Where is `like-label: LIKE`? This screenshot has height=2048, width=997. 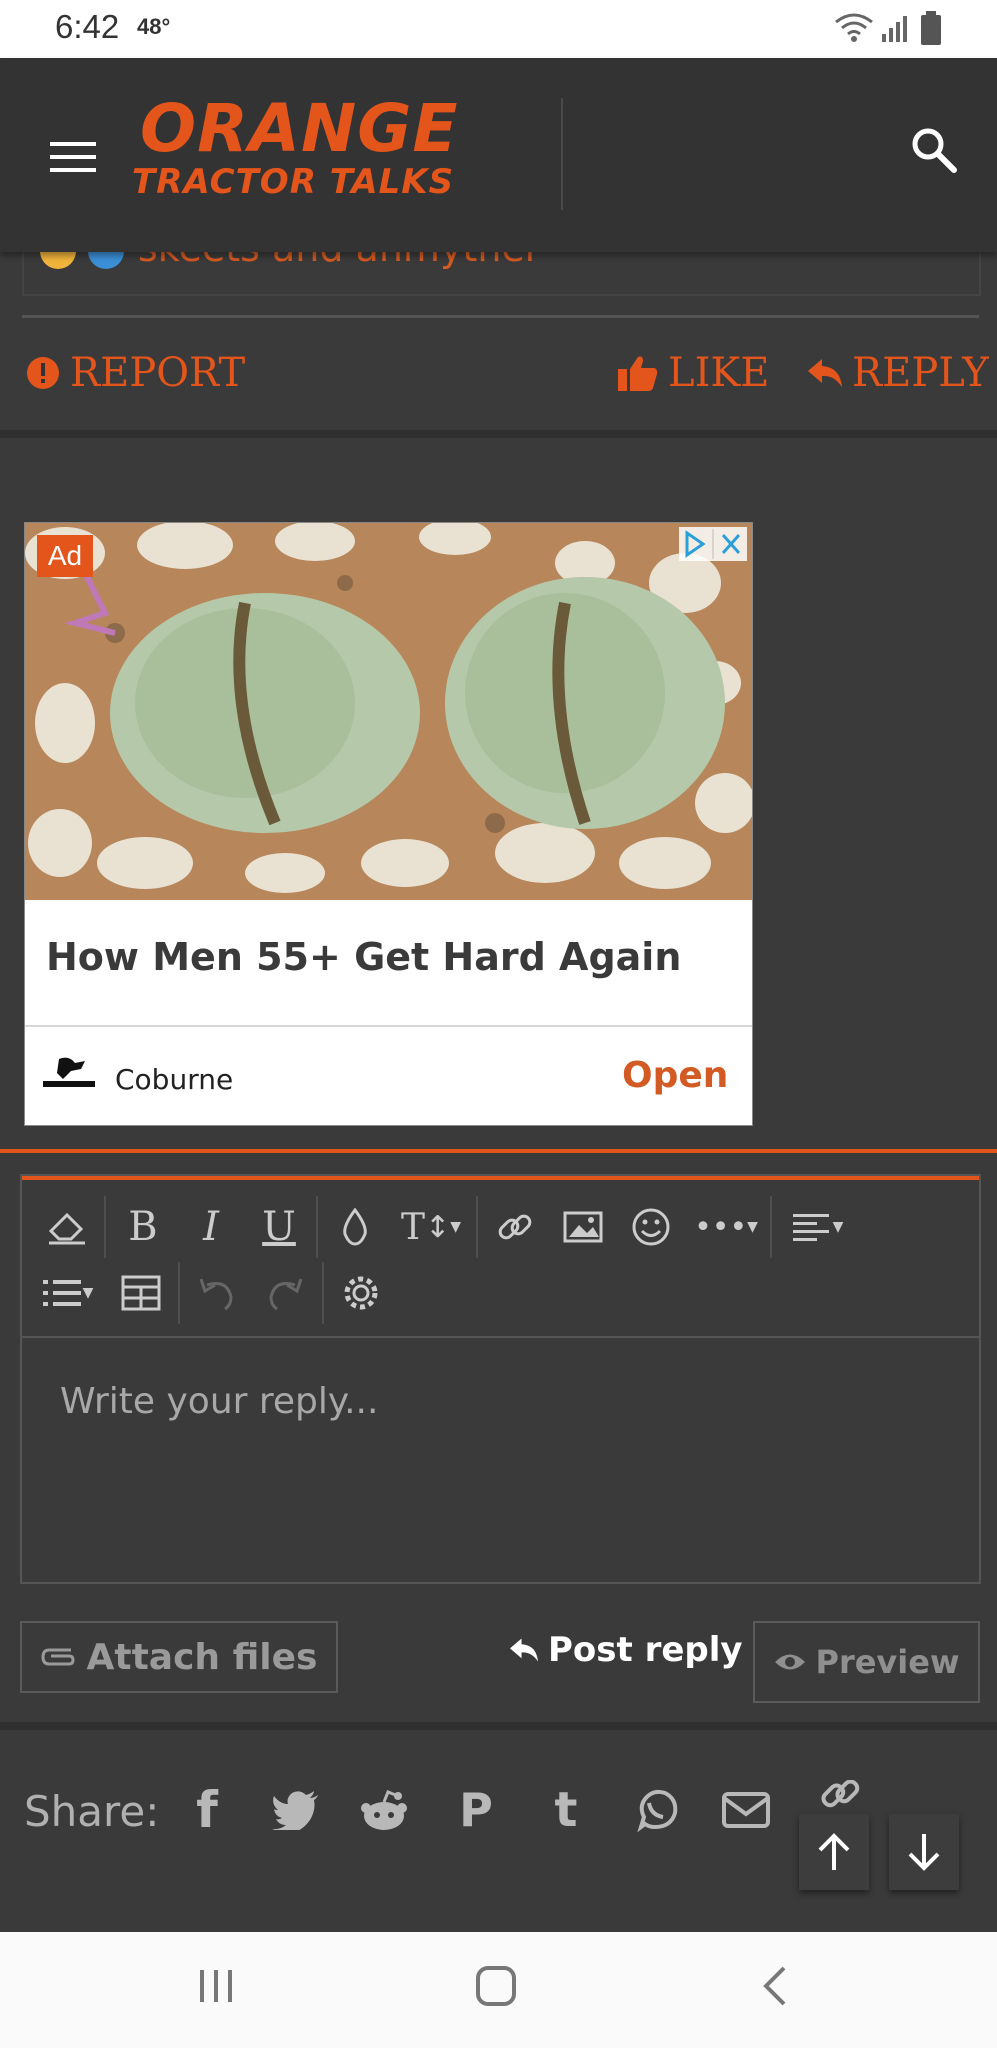
like-label: LIKE is located at coordinates (719, 373).